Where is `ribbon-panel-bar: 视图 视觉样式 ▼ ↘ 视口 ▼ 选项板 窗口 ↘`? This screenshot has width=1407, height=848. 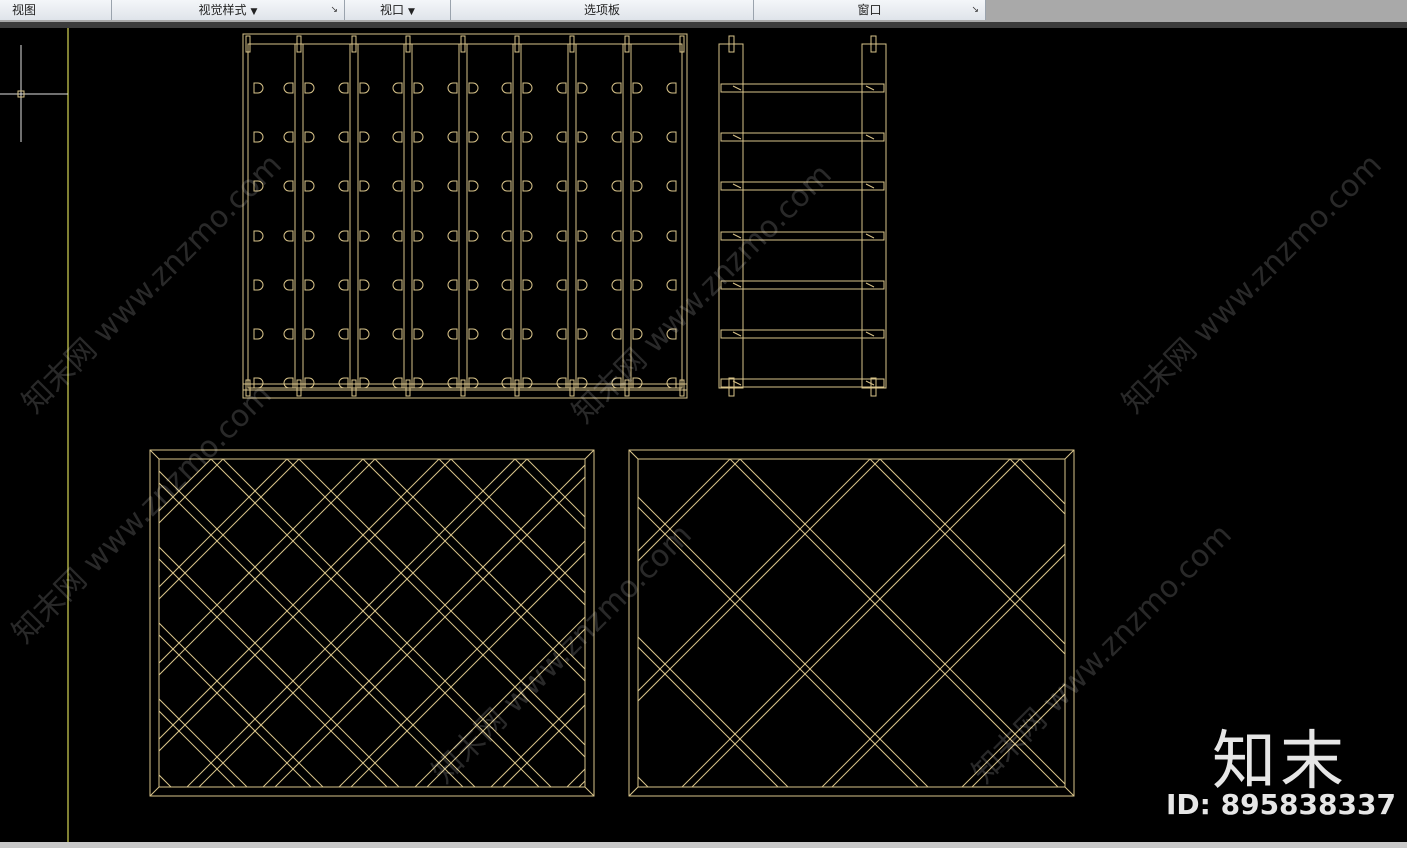
ribbon-panel-bar: 视图 视觉样式 ▼ ↘ 视口 ▼ 选项板 窗口 ↘ is located at coordinates (703, 11).